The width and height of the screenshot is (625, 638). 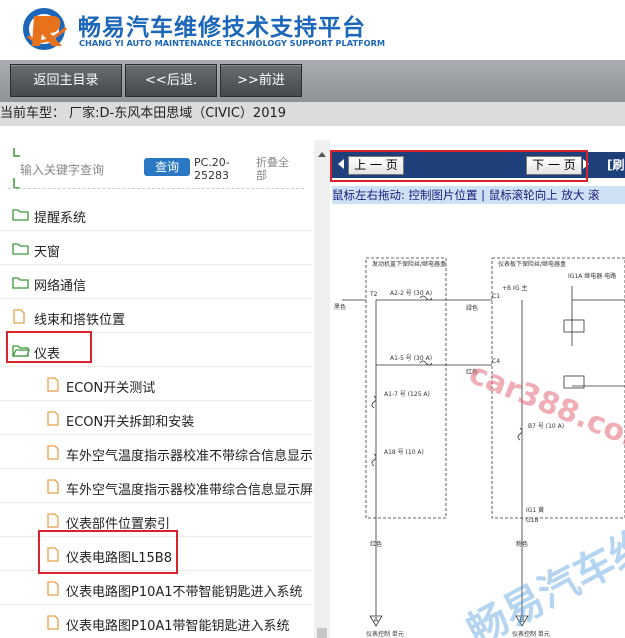 What do you see at coordinates (156, 248) in the screenshot?
I see `tree-item: 天窗` at bounding box center [156, 248].